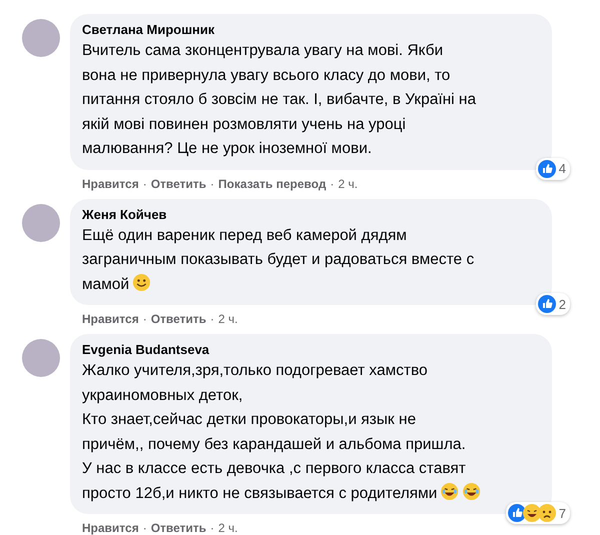  I want to click on comment-text: Вчитель сама зконцентрувала увагу на мові. Якби вона не привернула увагу всього класу до мови, то питання стояло б зовсім не так. І, вибачте, в Україні на якій мові повинен розмовляти учень на уроці малювання? Це не урок іноземної мови., so click(279, 99).